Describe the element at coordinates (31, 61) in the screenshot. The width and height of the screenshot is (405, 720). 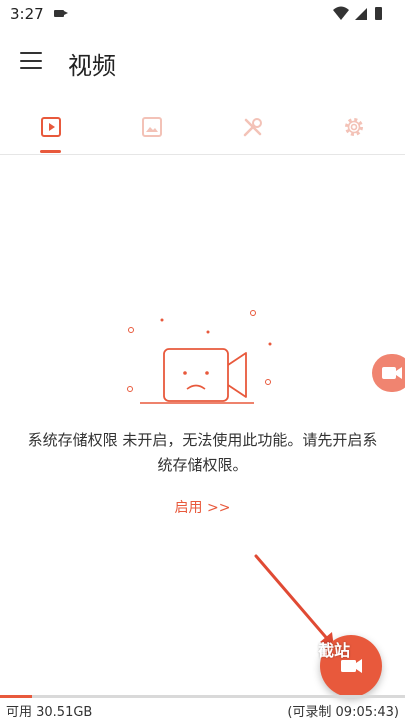
I see `menu-icon` at that location.